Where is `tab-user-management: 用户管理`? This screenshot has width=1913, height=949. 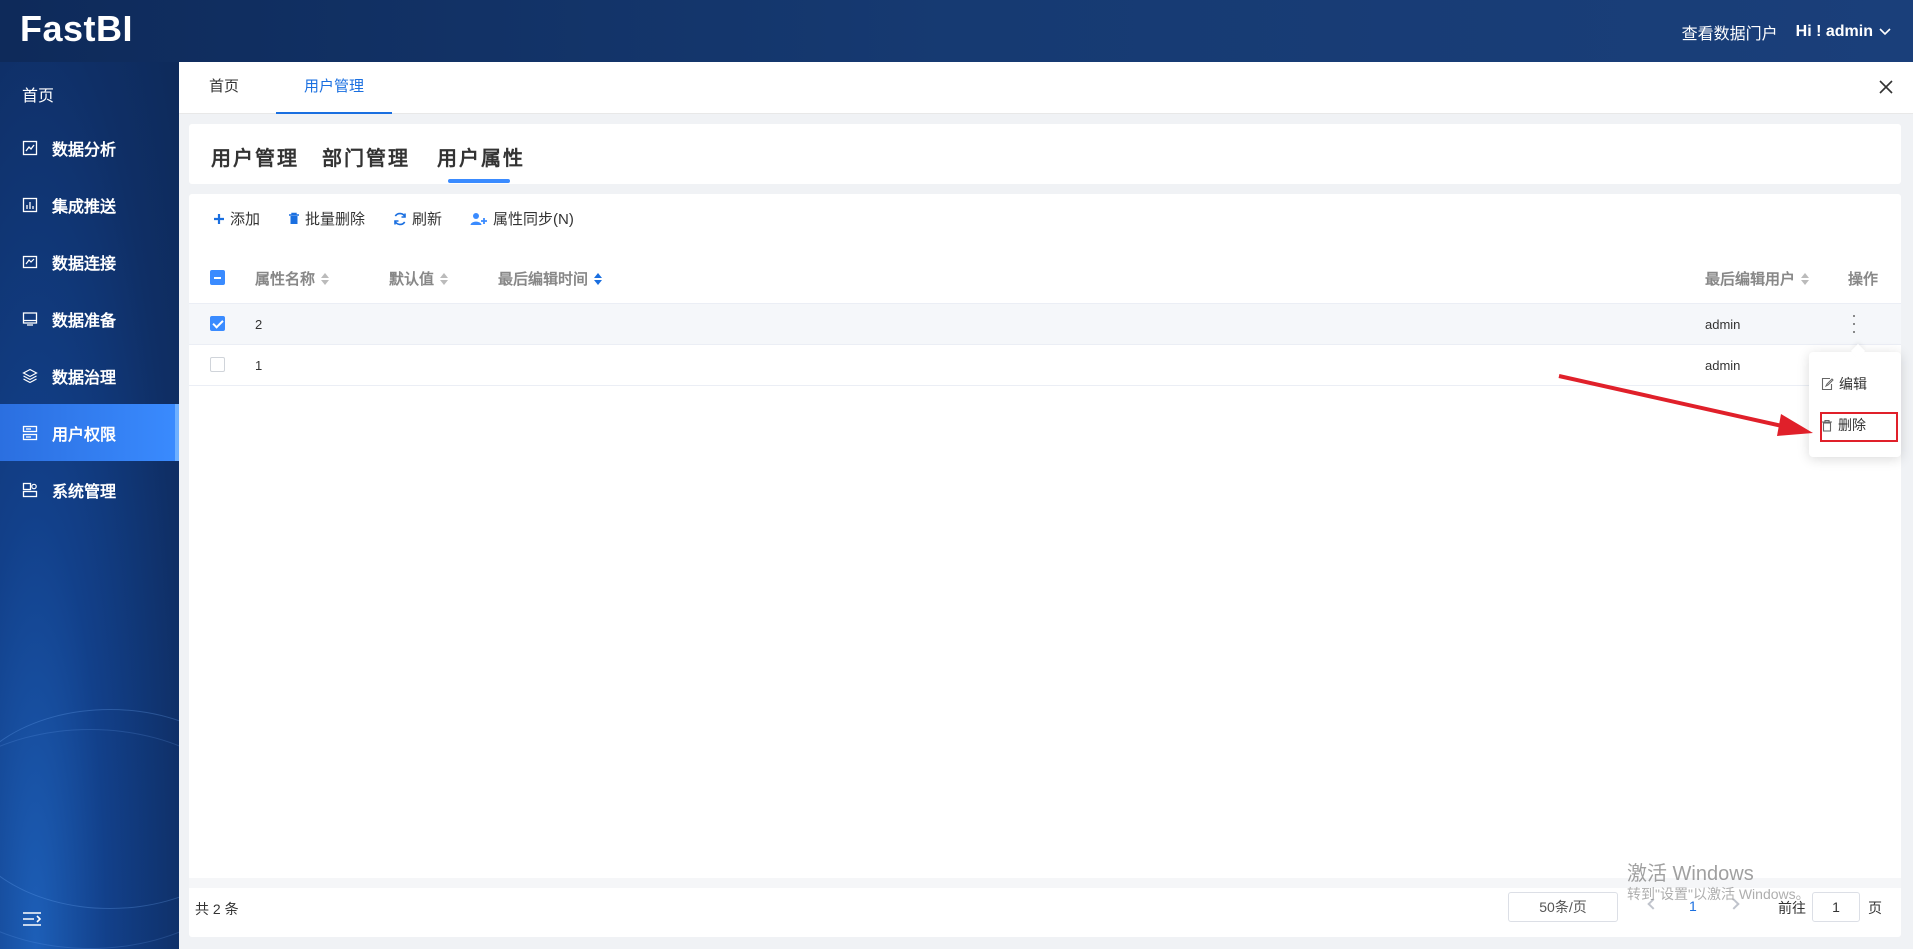 tab-user-management: 用户管理 is located at coordinates (334, 88).